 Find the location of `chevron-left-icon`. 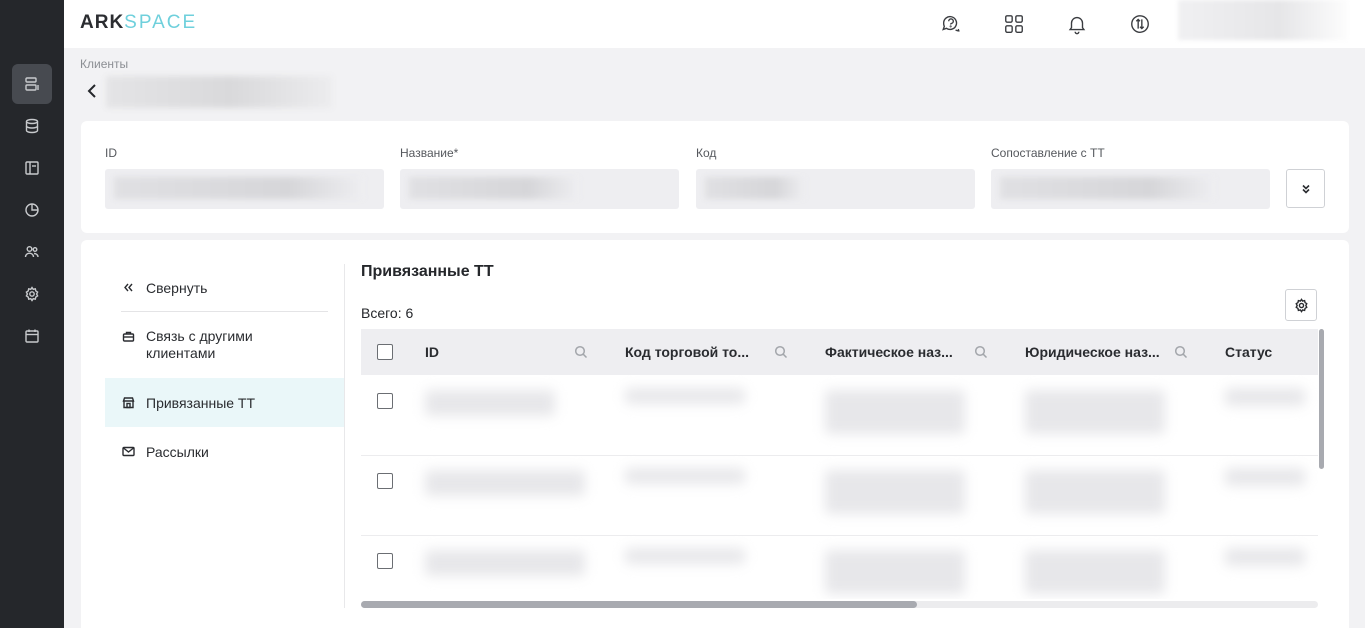

chevron-left-icon is located at coordinates (91, 91).